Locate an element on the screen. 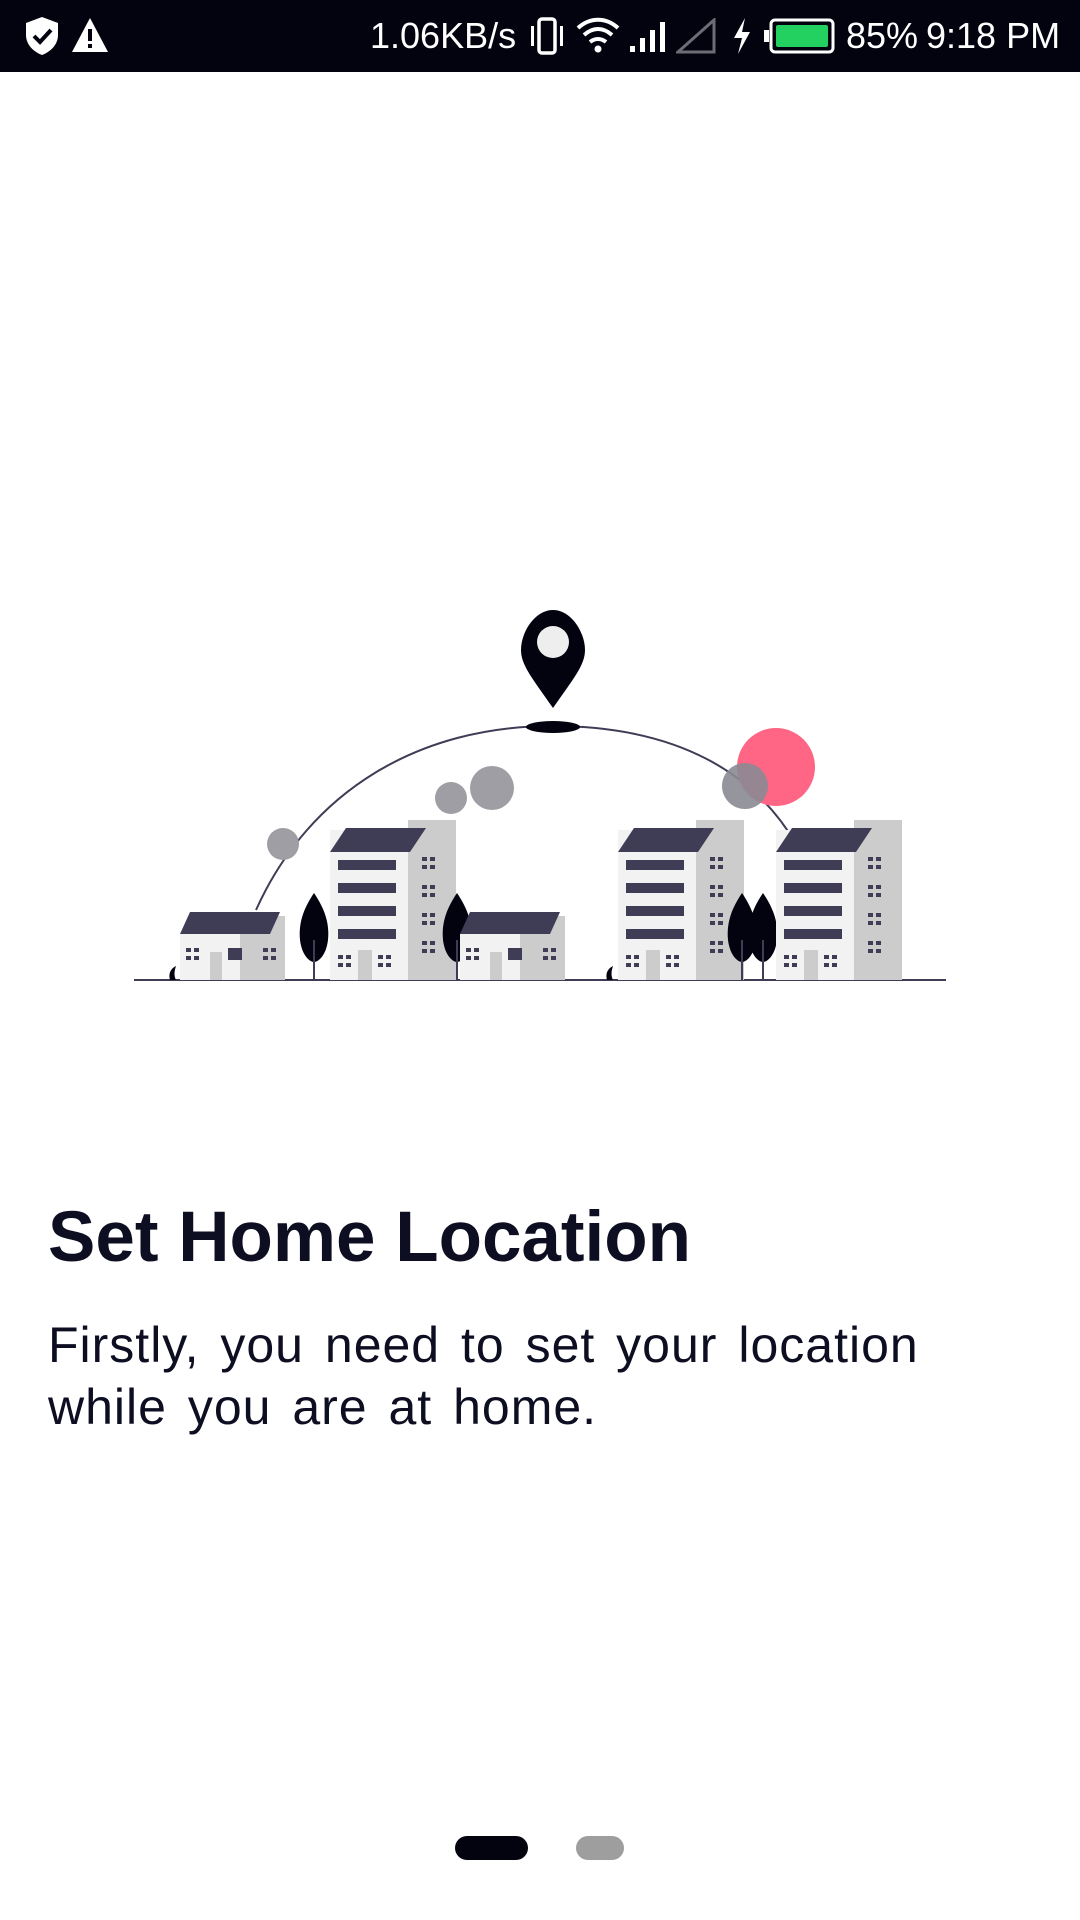 The image size is (1080, 1920). status-bar: 1.06KB/s 85% 9:18 PM is located at coordinates (540, 36).